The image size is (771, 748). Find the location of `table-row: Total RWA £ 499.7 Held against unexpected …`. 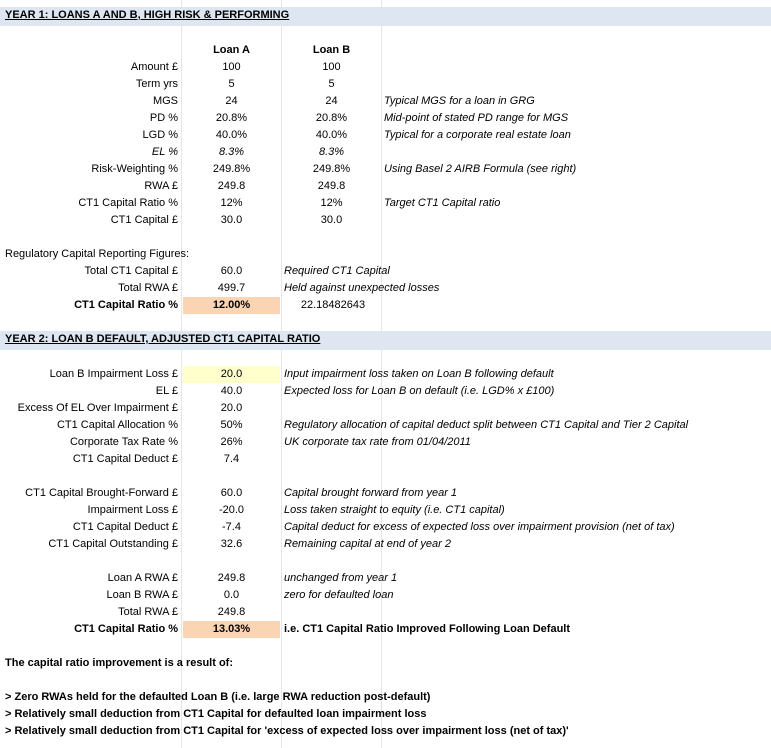

table-row: Total RWA £ 499.7 Held against unexpected … is located at coordinates (385, 288).